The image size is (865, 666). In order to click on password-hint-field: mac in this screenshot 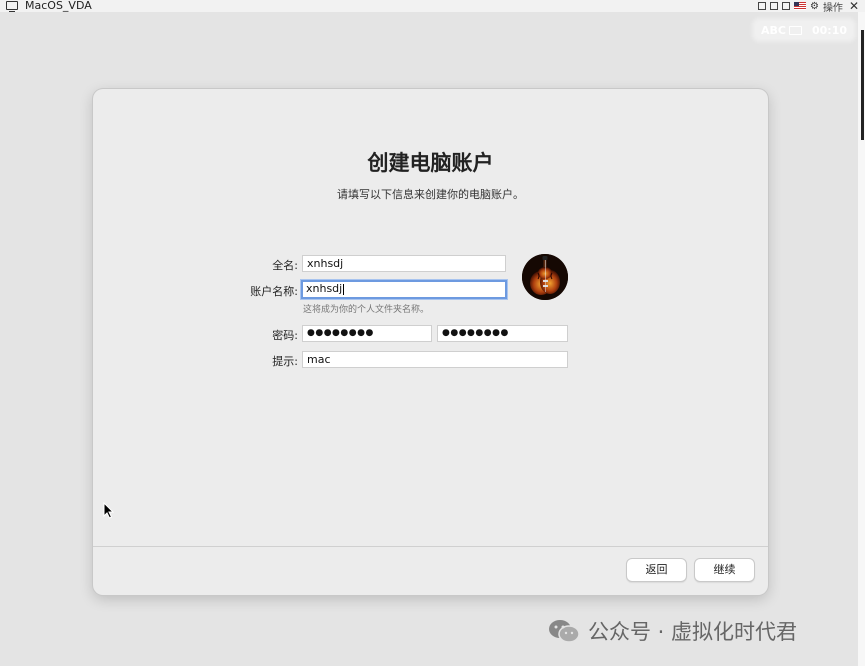, I will do `click(435, 359)`.